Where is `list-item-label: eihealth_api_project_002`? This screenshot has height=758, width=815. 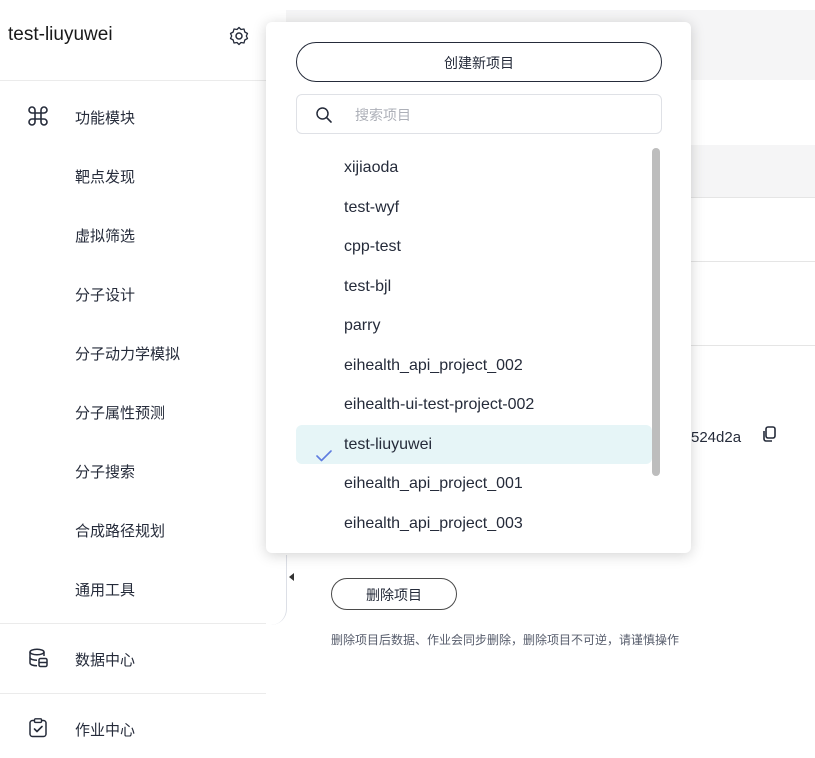
list-item-label: eihealth_api_project_002 is located at coordinates (433, 365).